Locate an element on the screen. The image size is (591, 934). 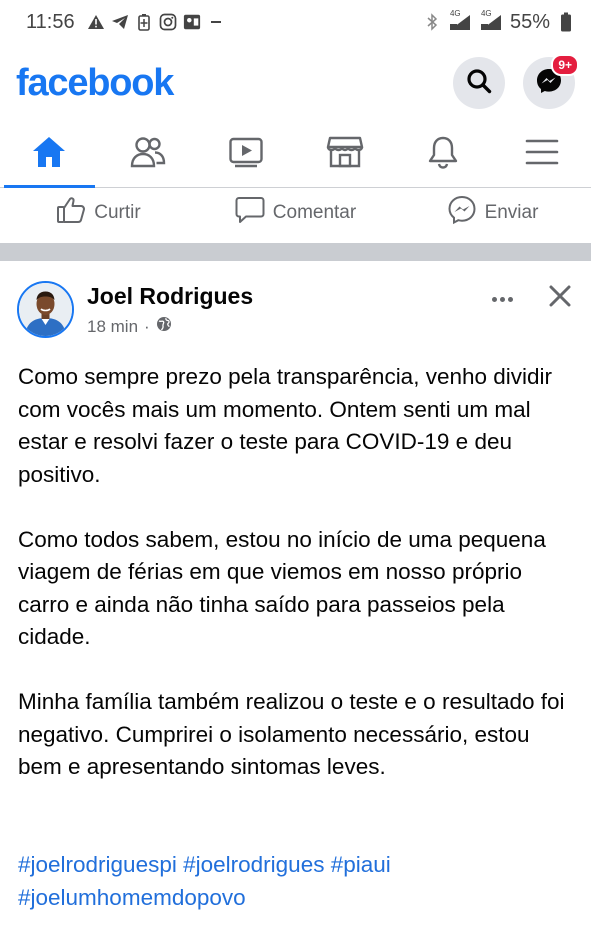
send-button: Enviar is located at coordinates (492, 213).